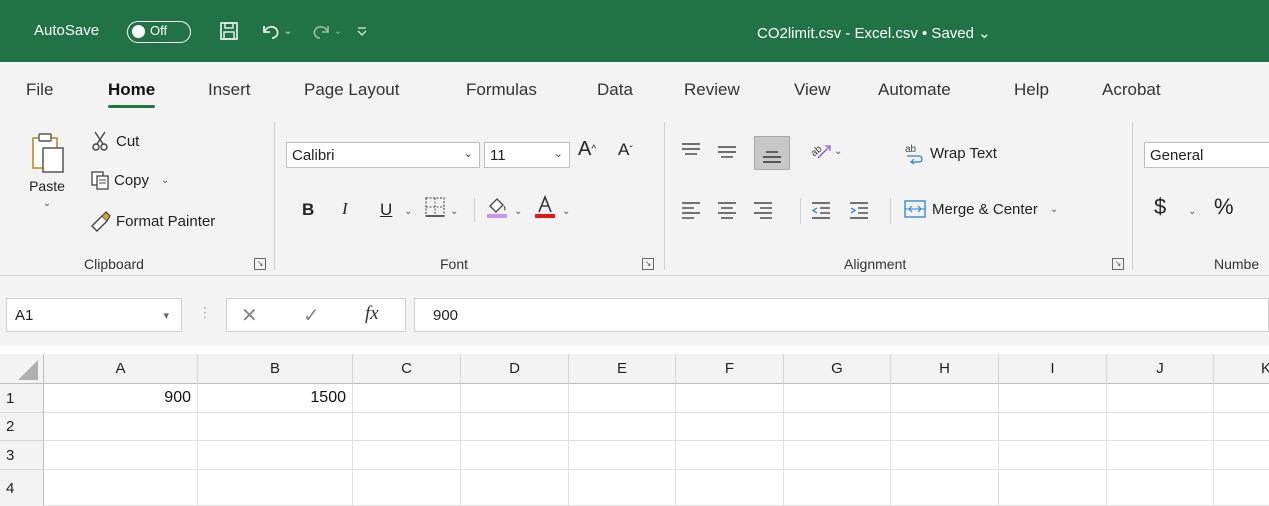 The image size is (1269, 506). What do you see at coordinates (408, 211) in the screenshot?
I see `underline-dropdown-icon: ⌄` at bounding box center [408, 211].